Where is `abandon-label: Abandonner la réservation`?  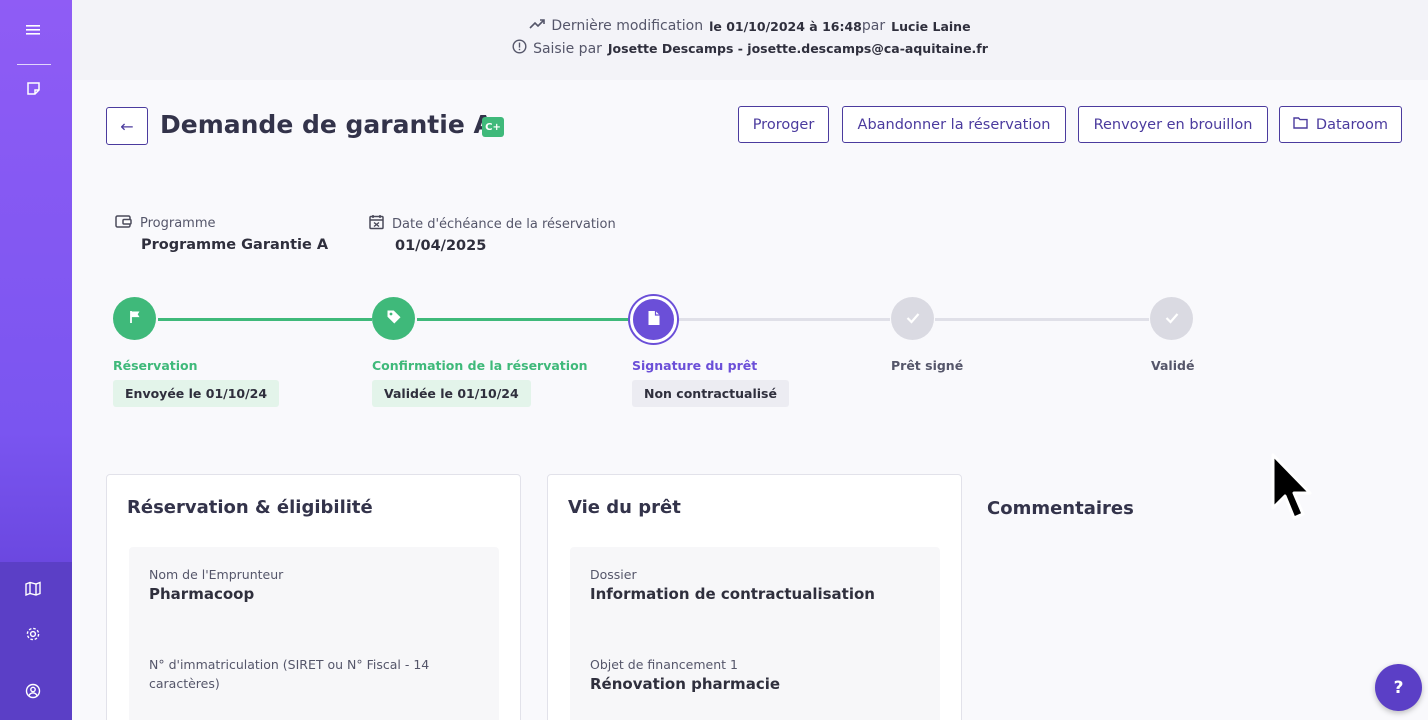 abandon-label: Abandonner la réservation is located at coordinates (954, 124).